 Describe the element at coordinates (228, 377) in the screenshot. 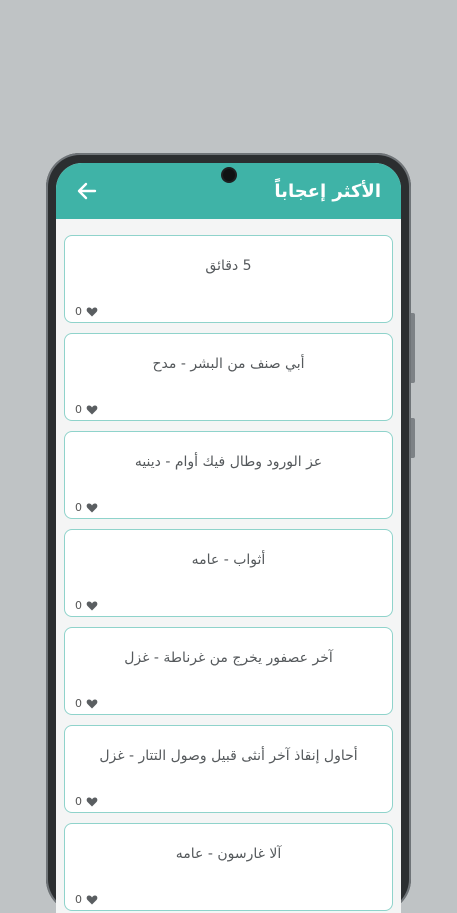

I see `list-item: أبي صنف من البشر - مدح 0` at that location.